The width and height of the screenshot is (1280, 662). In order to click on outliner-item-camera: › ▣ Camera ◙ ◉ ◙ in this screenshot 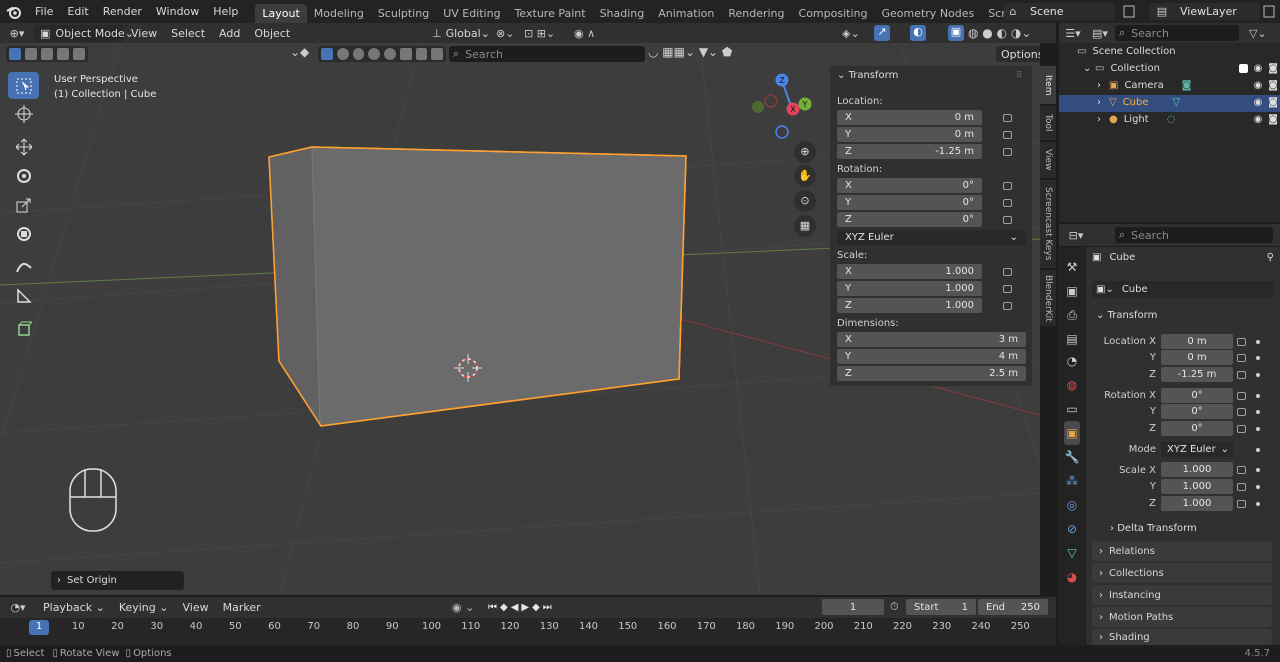, I will do `click(1187, 85)`.